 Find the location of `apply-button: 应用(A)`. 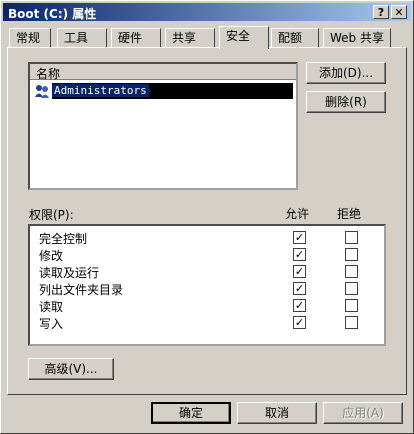

apply-button: 应用(A) is located at coordinates (363, 413).